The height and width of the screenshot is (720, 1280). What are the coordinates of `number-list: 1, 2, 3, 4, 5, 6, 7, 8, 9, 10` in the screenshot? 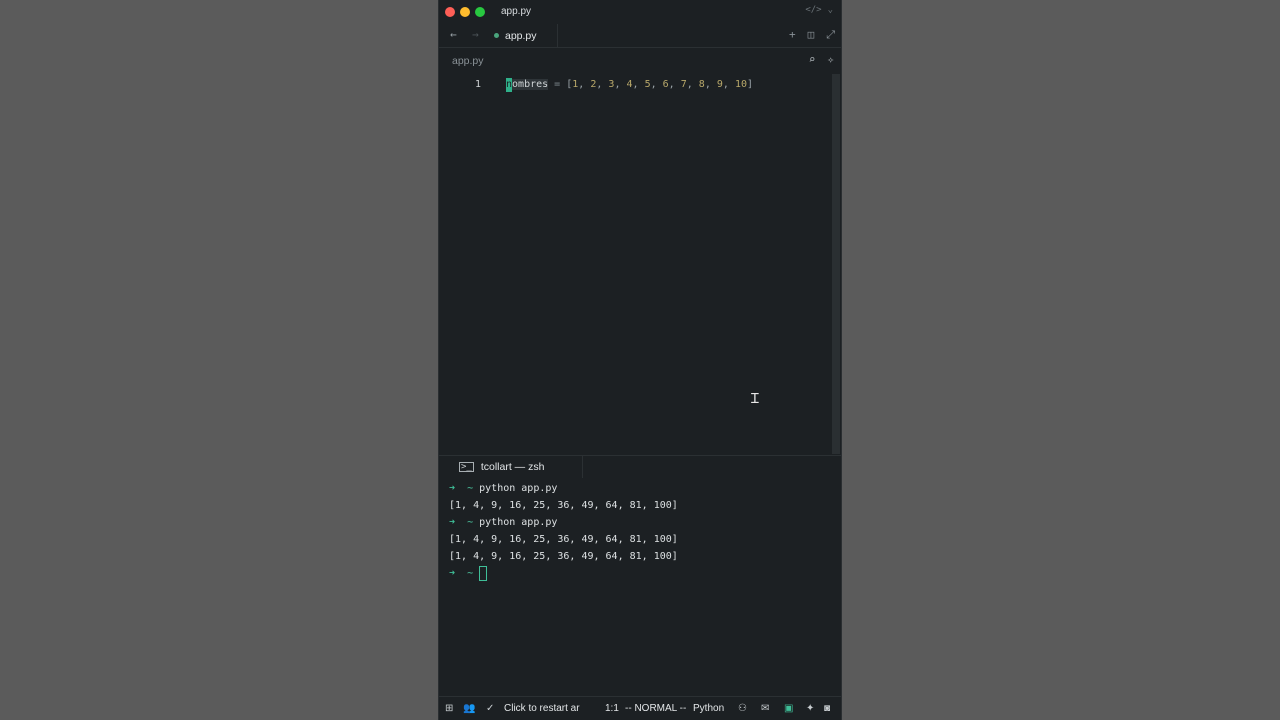 It's located at (659, 84).